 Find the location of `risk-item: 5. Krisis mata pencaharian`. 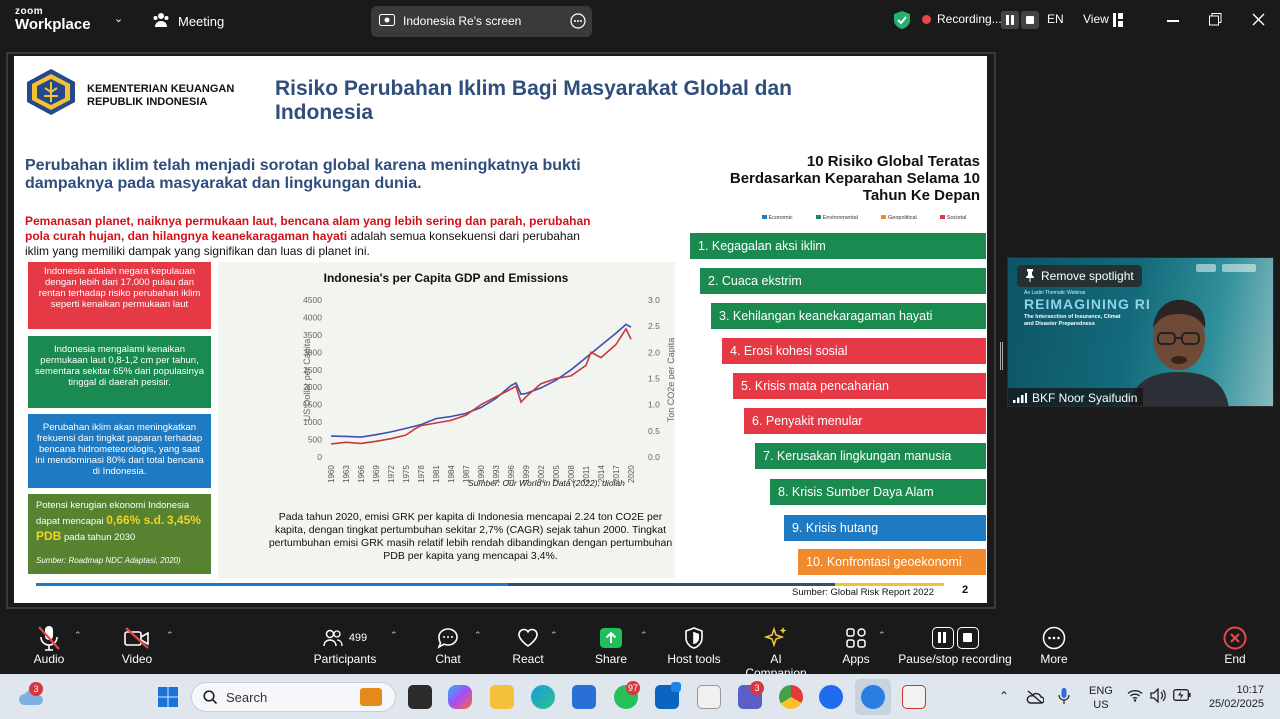

risk-item: 5. Krisis mata pencaharian is located at coordinates (859, 386).